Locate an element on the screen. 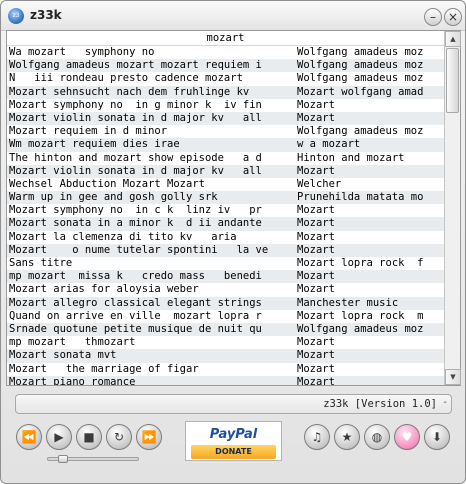  seek-slider-handle is located at coordinates (63, 459).